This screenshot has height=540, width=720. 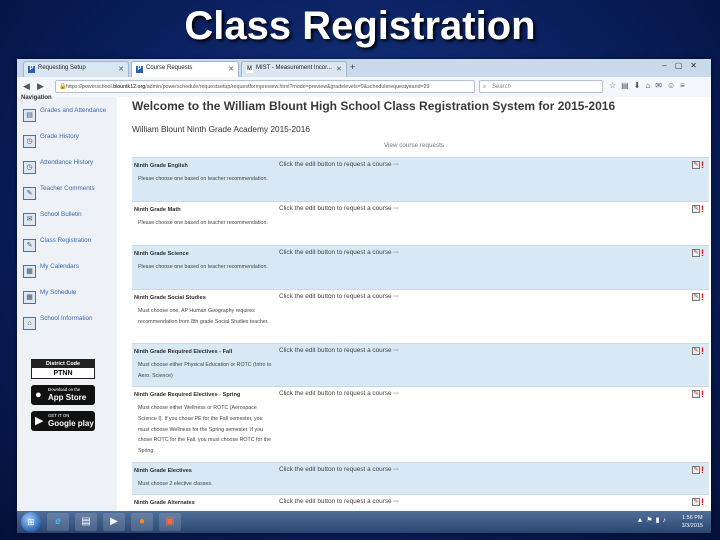 What do you see at coordinates (692, 526) in the screenshot?
I see `clock-date: 3/3/2015` at bounding box center [692, 526].